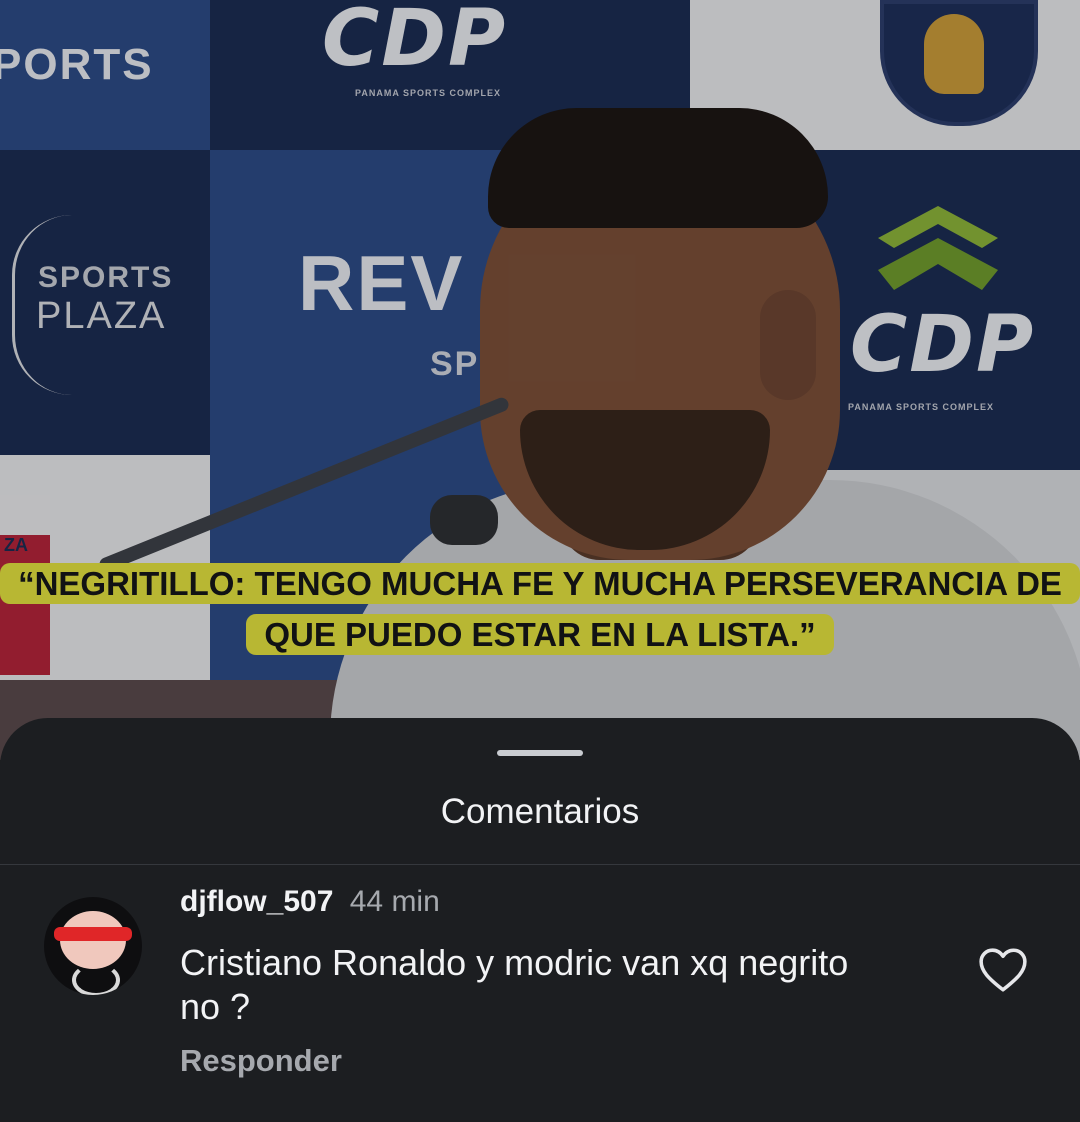  Describe the element at coordinates (1003, 970) in the screenshot. I see `heart-outline-icon` at that location.